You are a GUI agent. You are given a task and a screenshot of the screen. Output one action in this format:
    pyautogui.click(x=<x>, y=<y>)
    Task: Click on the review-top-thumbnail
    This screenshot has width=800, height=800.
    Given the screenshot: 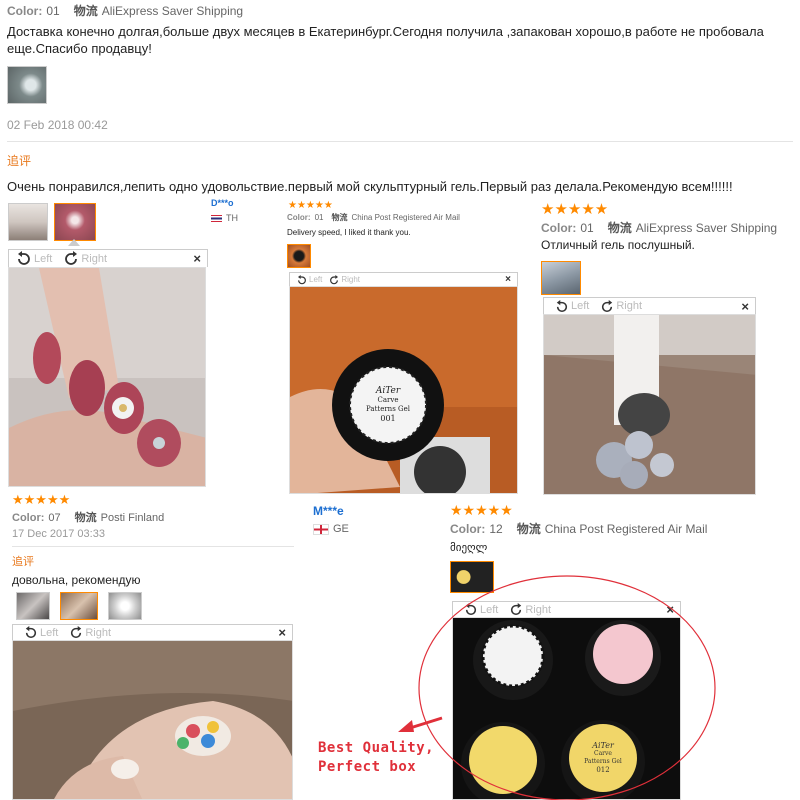 What is the action you would take?
    pyautogui.click(x=27, y=85)
    